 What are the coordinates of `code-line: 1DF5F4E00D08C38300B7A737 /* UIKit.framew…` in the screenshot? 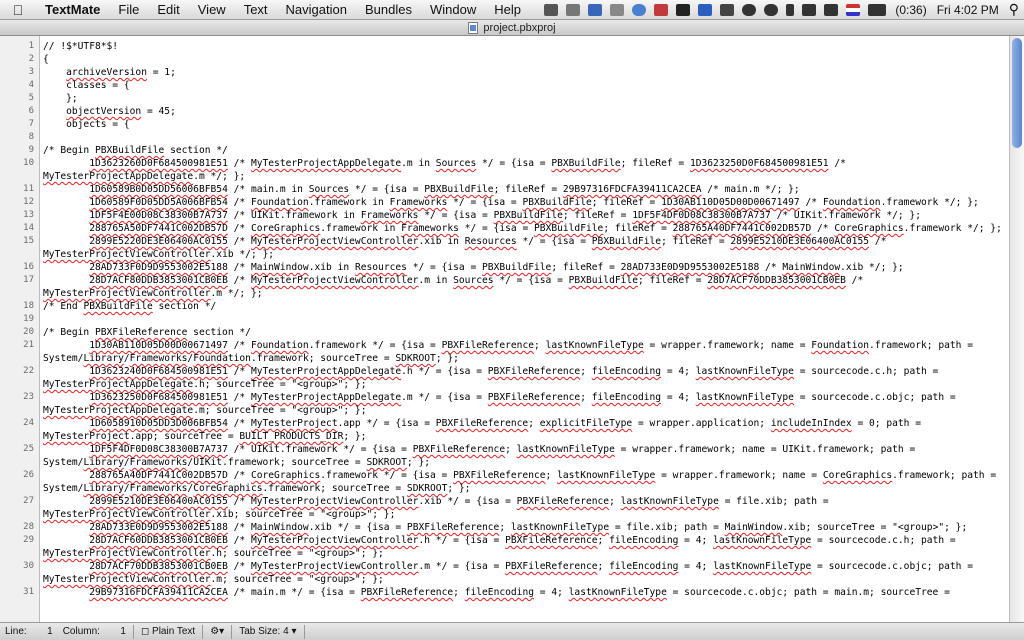 It's located at (482, 215).